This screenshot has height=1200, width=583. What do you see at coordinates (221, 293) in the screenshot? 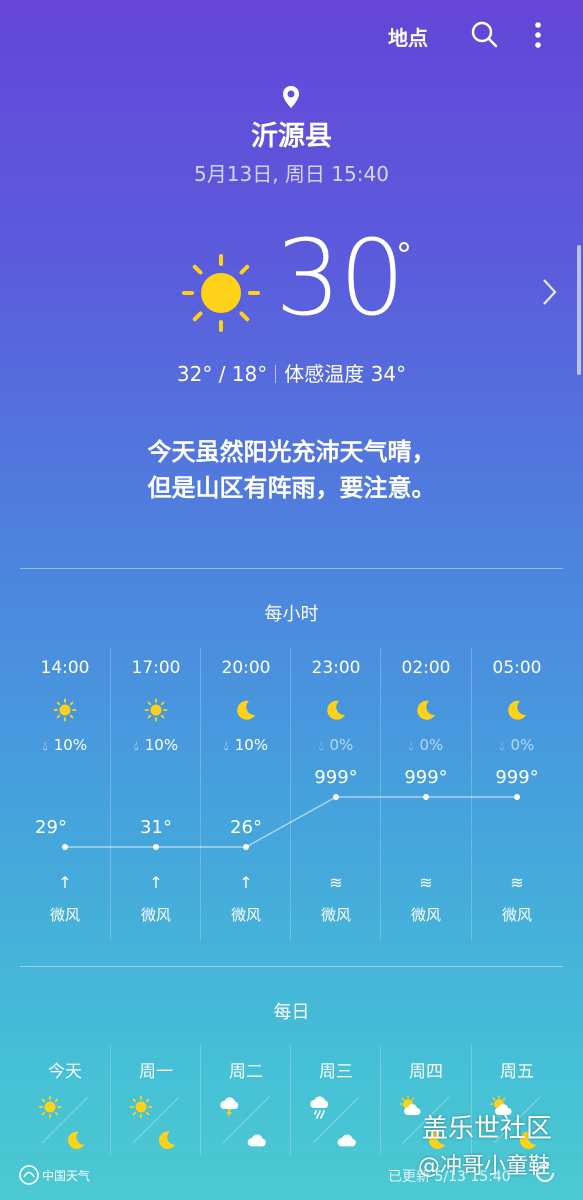
I see `sunny-icon` at bounding box center [221, 293].